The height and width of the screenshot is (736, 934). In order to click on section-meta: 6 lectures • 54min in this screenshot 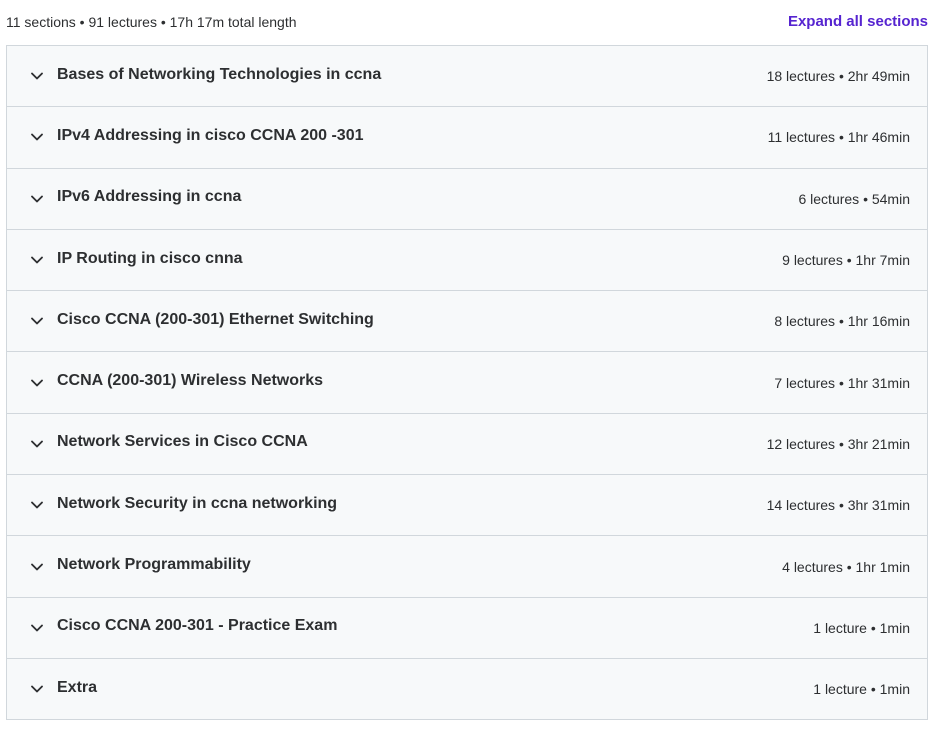, I will do `click(854, 198)`.